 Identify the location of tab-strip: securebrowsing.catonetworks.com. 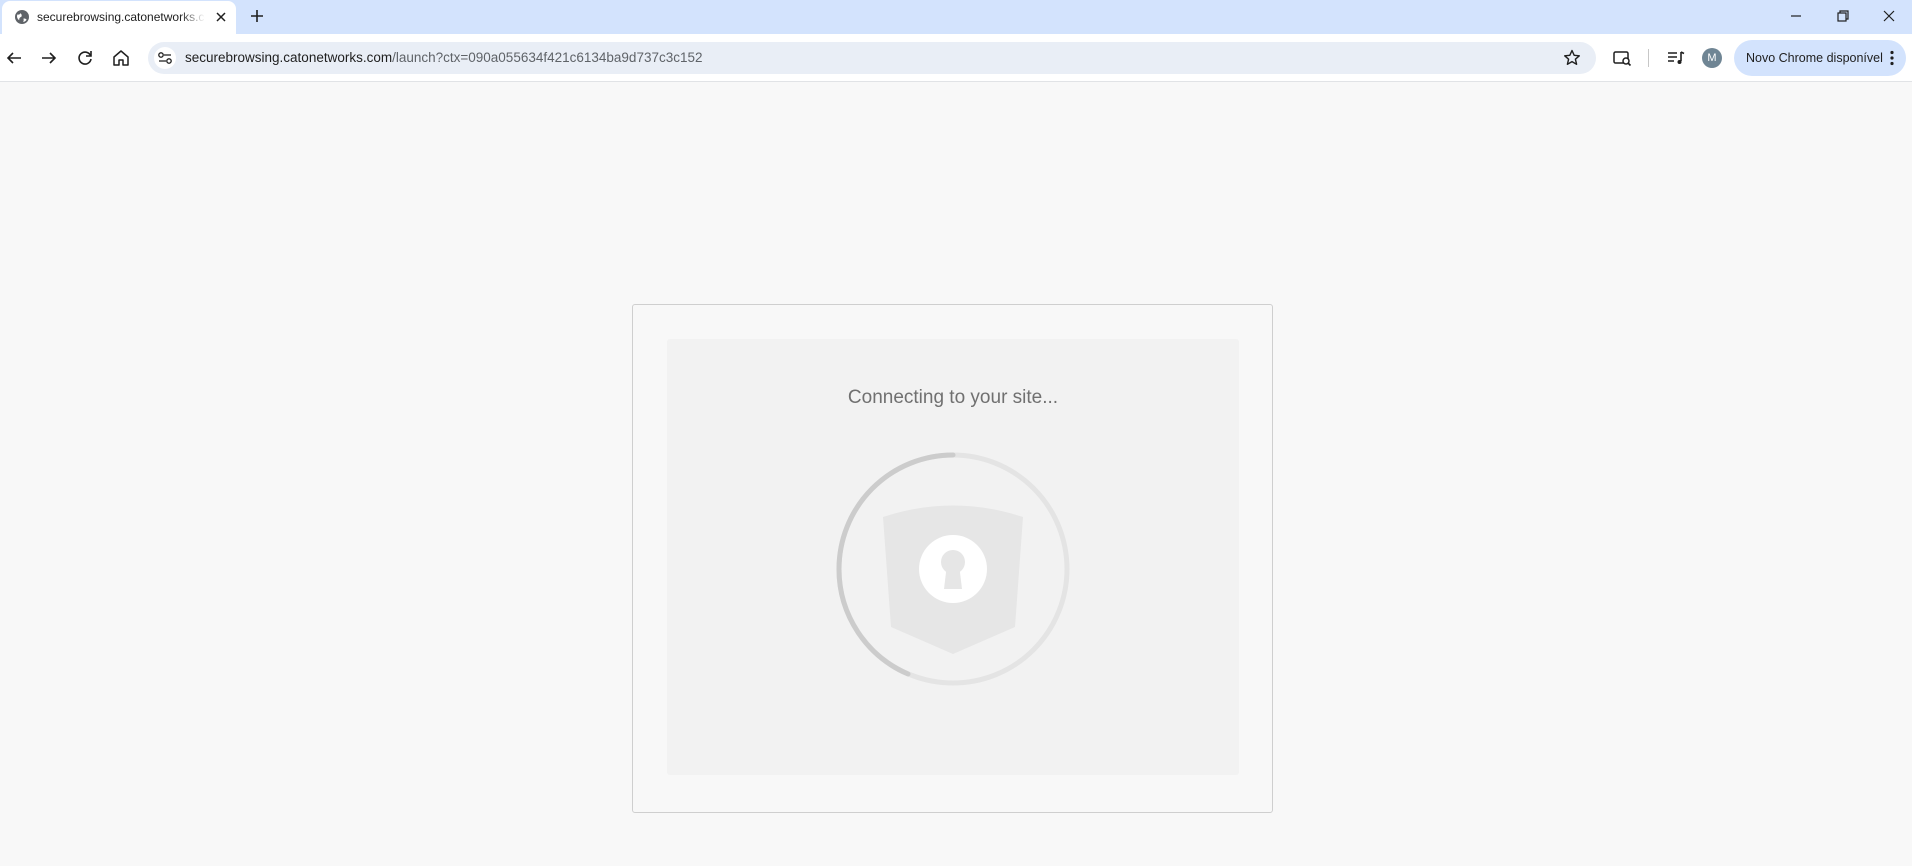
(956, 17).